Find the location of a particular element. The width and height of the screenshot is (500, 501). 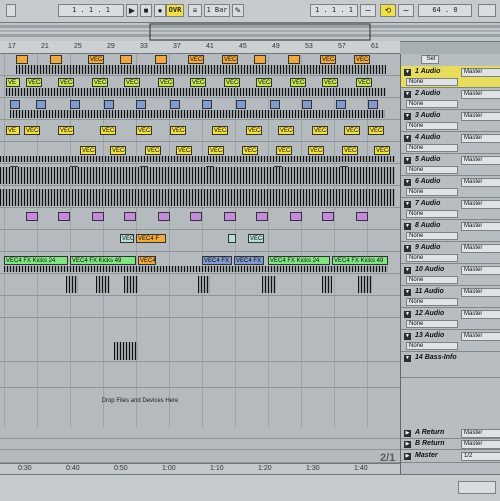

master-track-header: ▶ Master 1/2 is located at coordinates (450, 456).